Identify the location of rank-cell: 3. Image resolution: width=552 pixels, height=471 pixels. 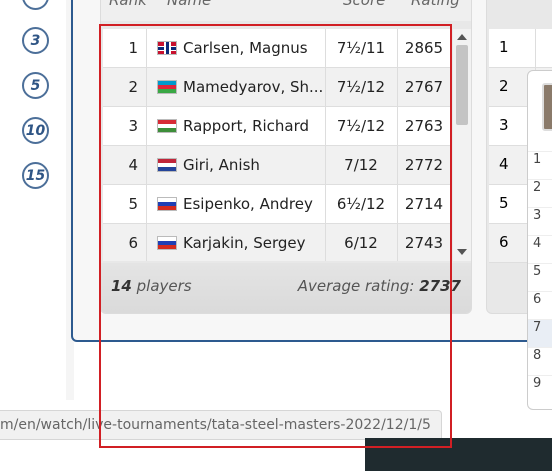
(125, 126).